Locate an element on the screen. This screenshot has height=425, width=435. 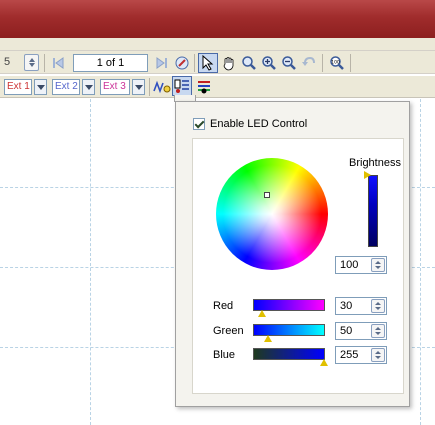
green-slider-thumb is located at coordinates (268, 338).